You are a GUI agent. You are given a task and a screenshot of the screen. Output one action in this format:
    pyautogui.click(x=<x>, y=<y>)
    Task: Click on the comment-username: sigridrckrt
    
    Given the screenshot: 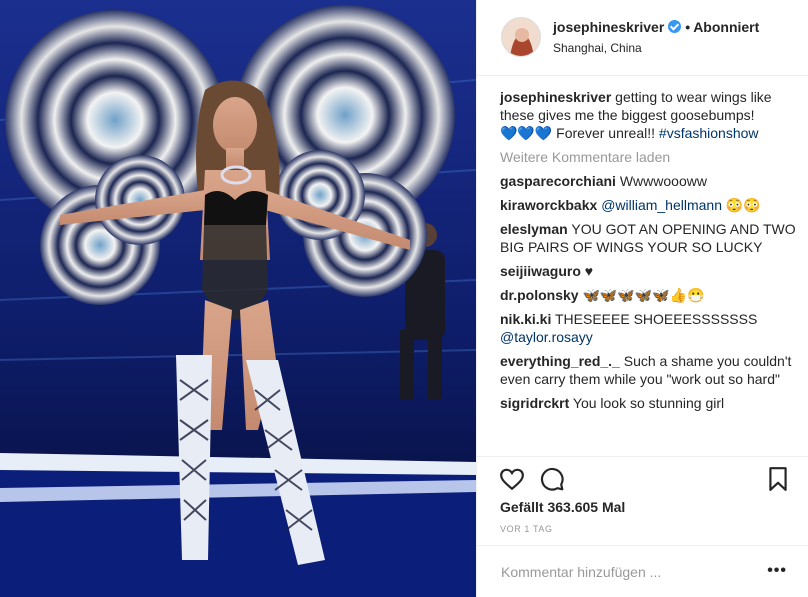 What is the action you would take?
    pyautogui.click(x=534, y=403)
    